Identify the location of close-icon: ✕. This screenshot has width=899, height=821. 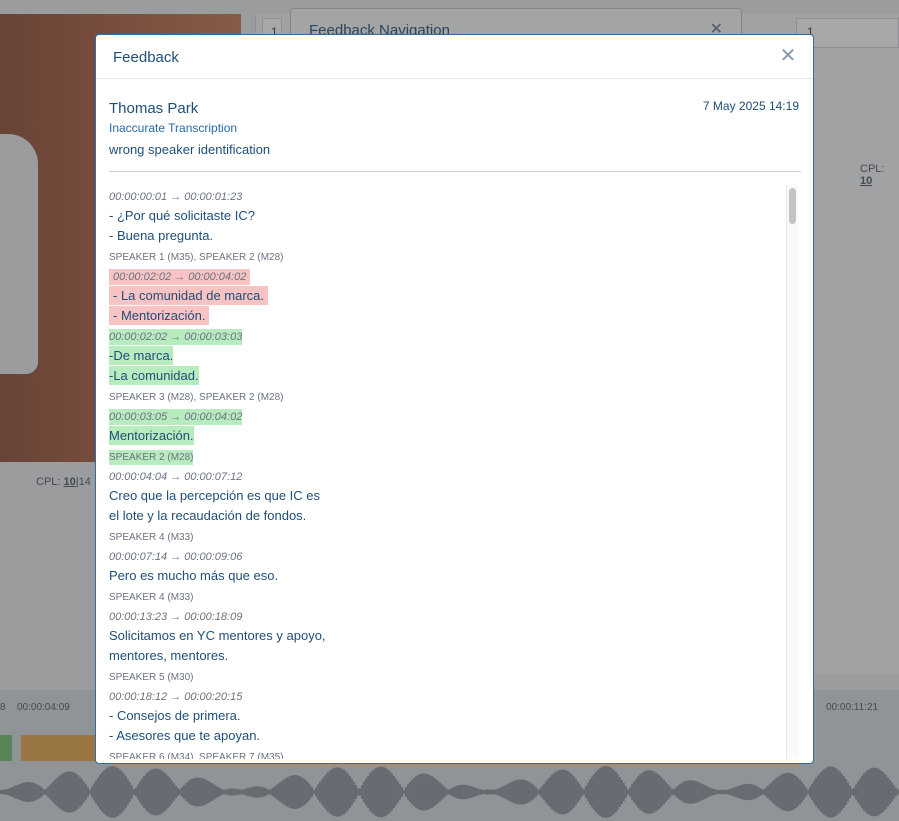
(788, 56).